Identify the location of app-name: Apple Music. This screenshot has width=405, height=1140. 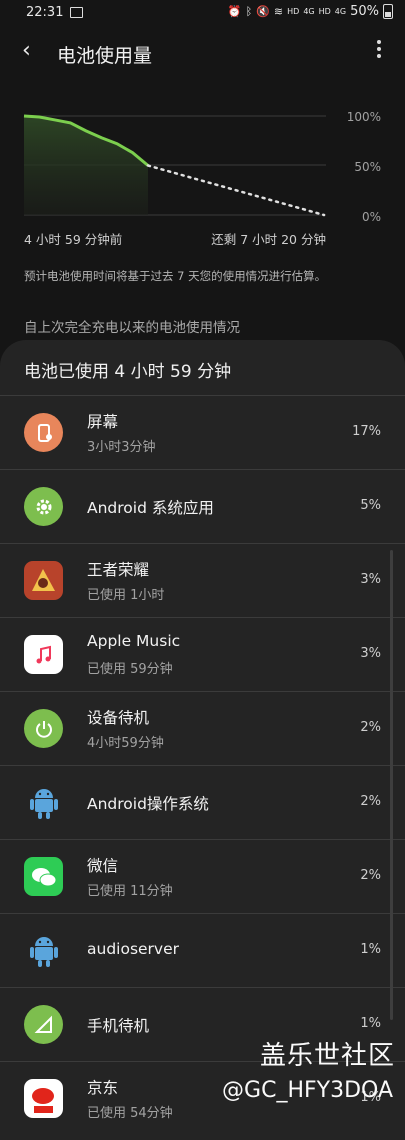
(134, 641).